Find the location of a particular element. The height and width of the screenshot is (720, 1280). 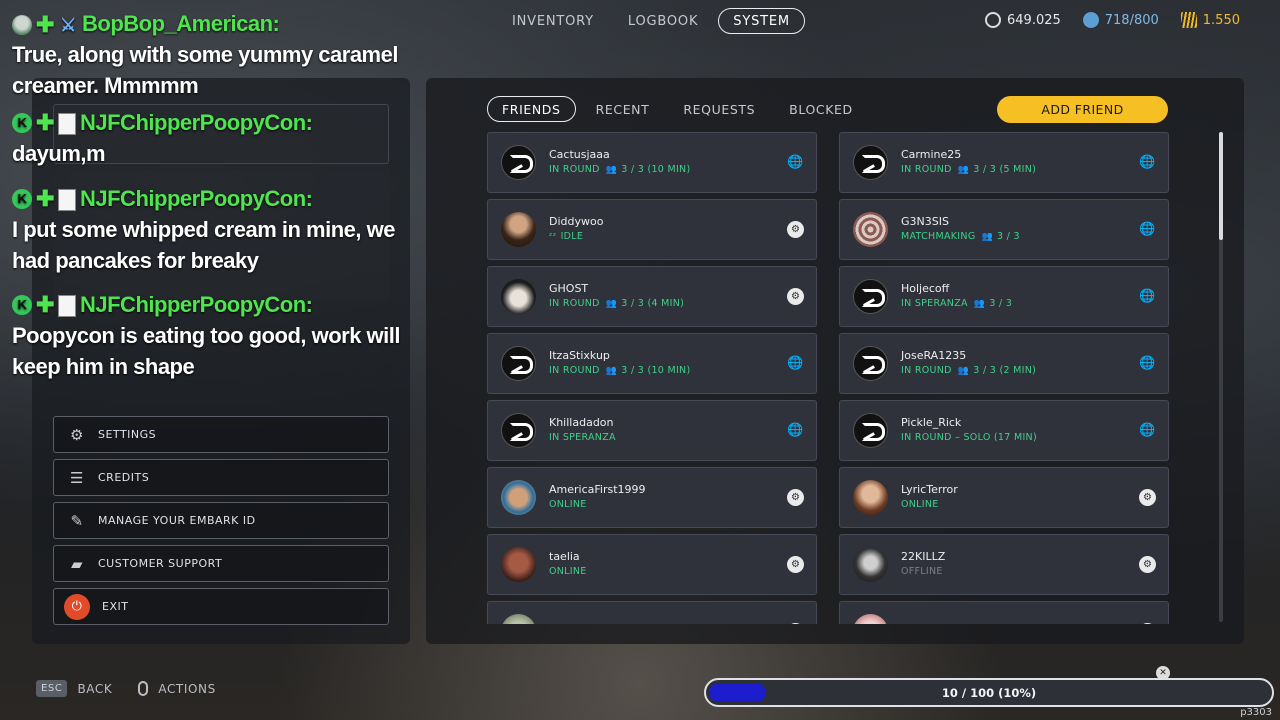

manage-id-label: MANAGE YOUR EMBARK ID is located at coordinates (177, 520).